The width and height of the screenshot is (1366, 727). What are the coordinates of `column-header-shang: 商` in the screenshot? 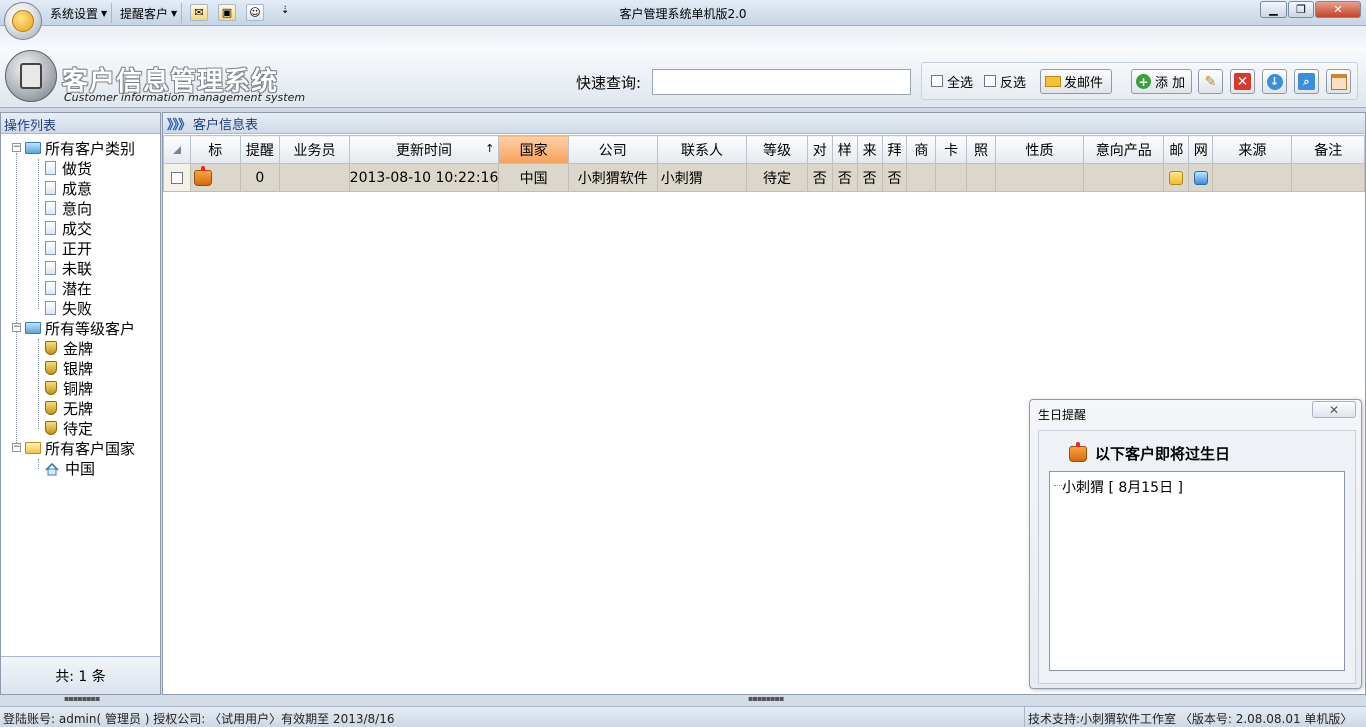 It's located at (921, 149).